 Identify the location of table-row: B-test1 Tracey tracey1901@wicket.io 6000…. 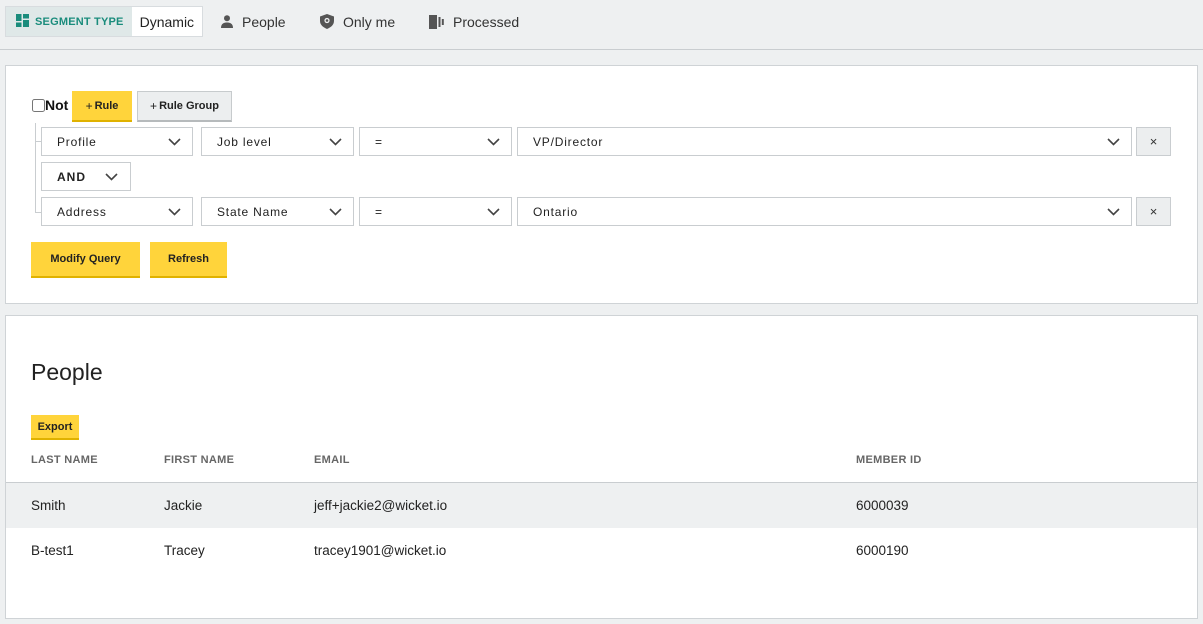
(601, 550).